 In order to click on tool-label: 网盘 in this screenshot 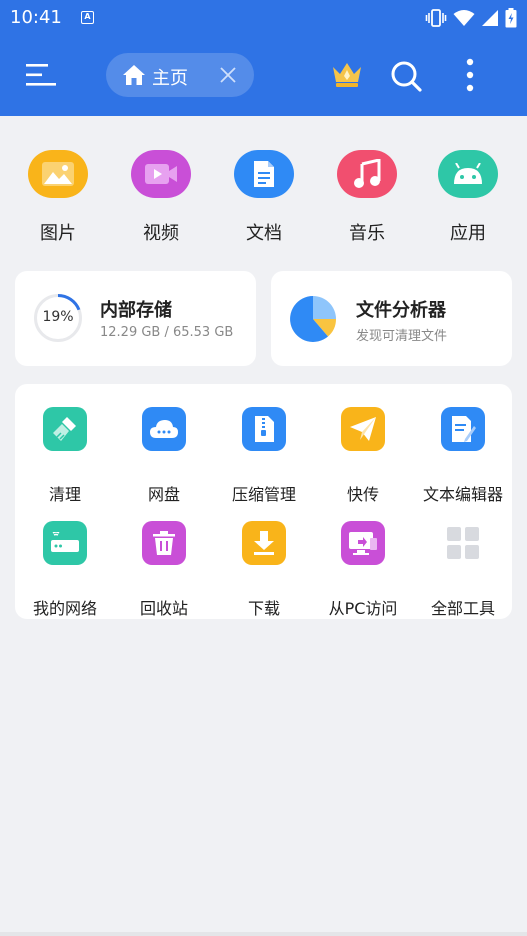, I will do `click(163, 494)`.